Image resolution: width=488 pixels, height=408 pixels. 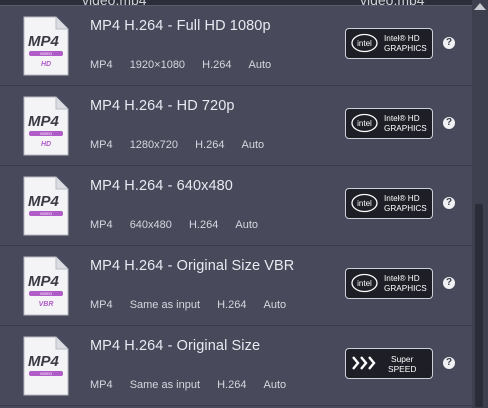 What do you see at coordinates (46, 304) in the screenshot?
I see `icon-sub-text: VBR` at bounding box center [46, 304].